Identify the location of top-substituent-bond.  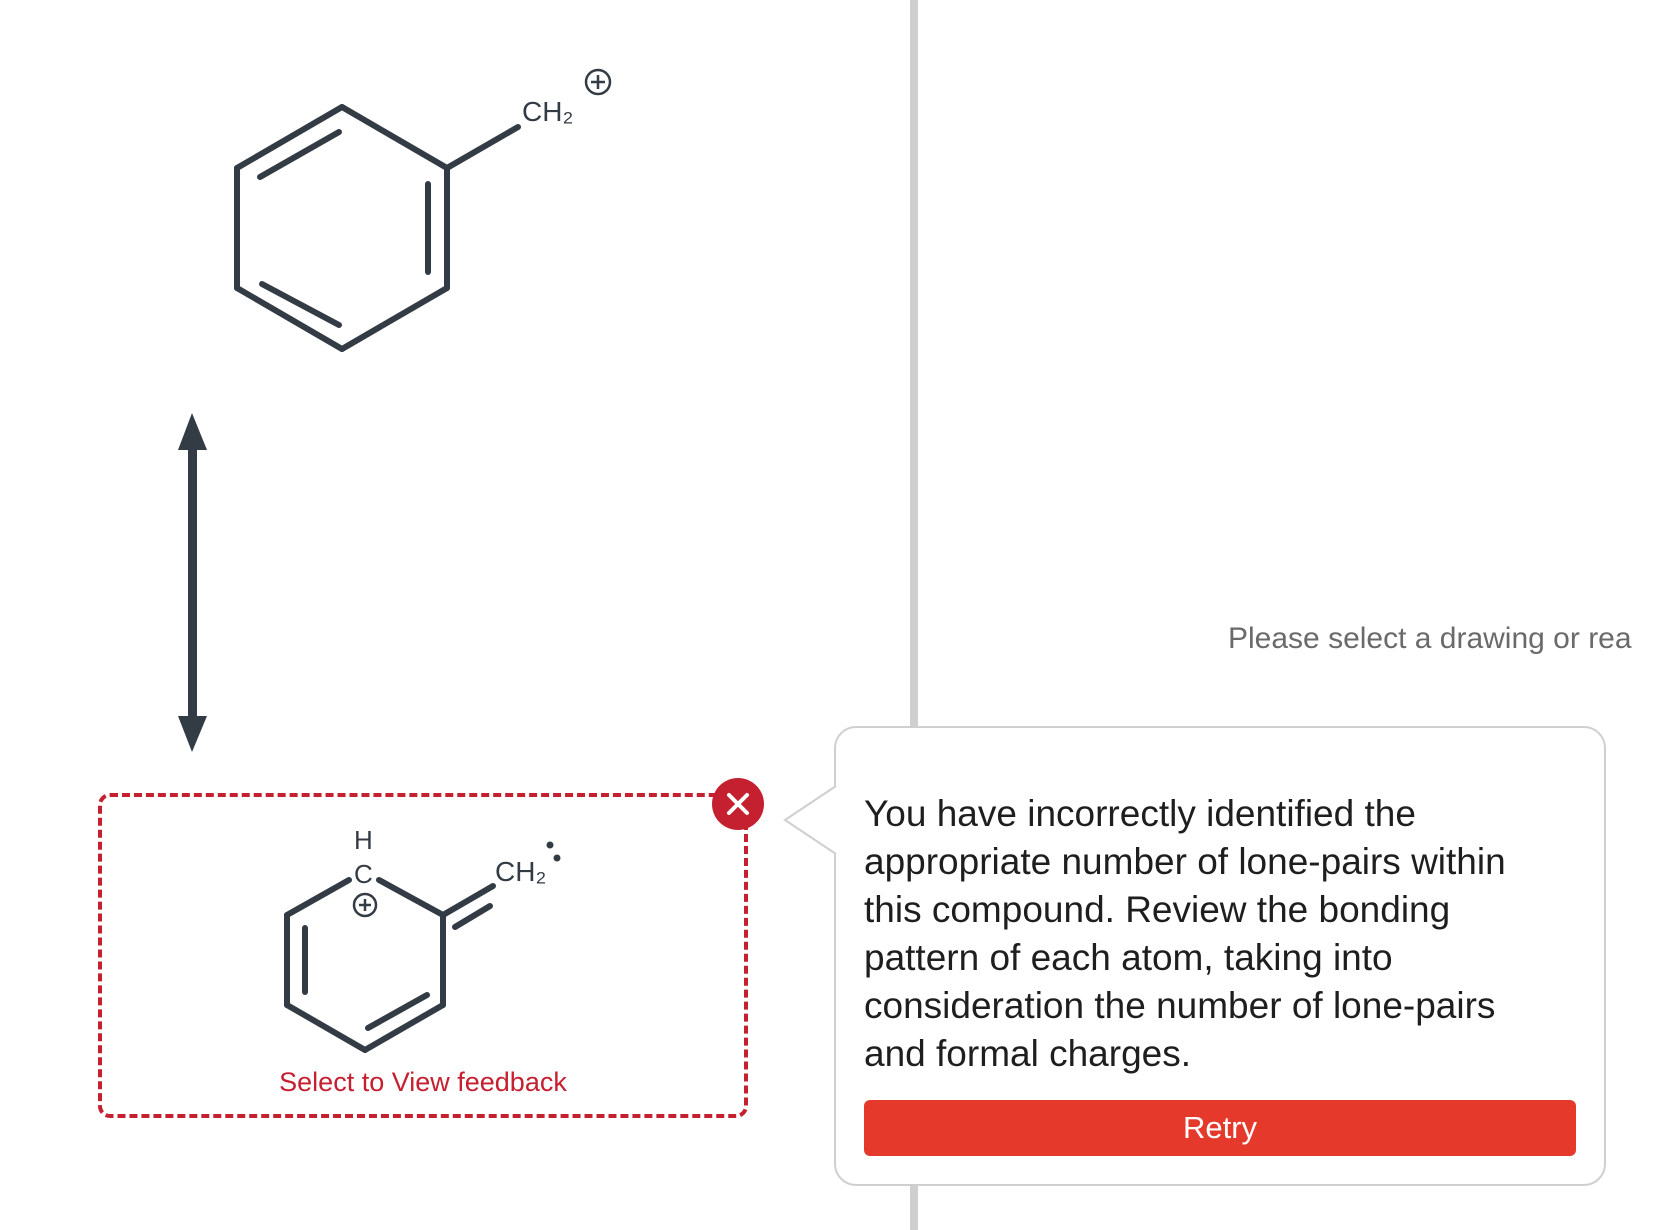
(482, 147).